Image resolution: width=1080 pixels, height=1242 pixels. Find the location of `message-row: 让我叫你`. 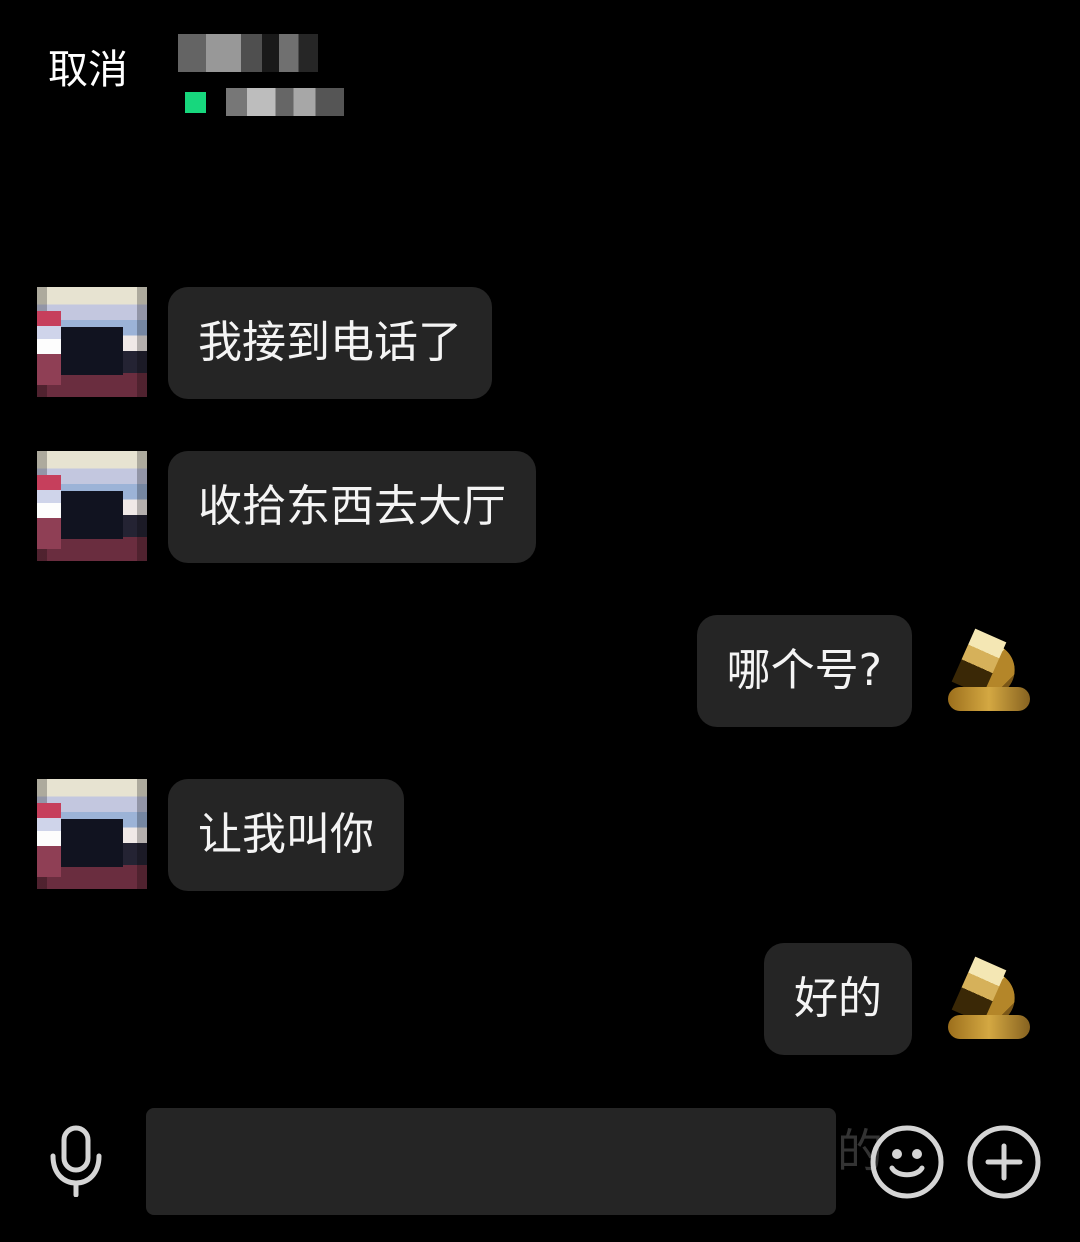

message-row: 让我叫你 is located at coordinates (540, 835).